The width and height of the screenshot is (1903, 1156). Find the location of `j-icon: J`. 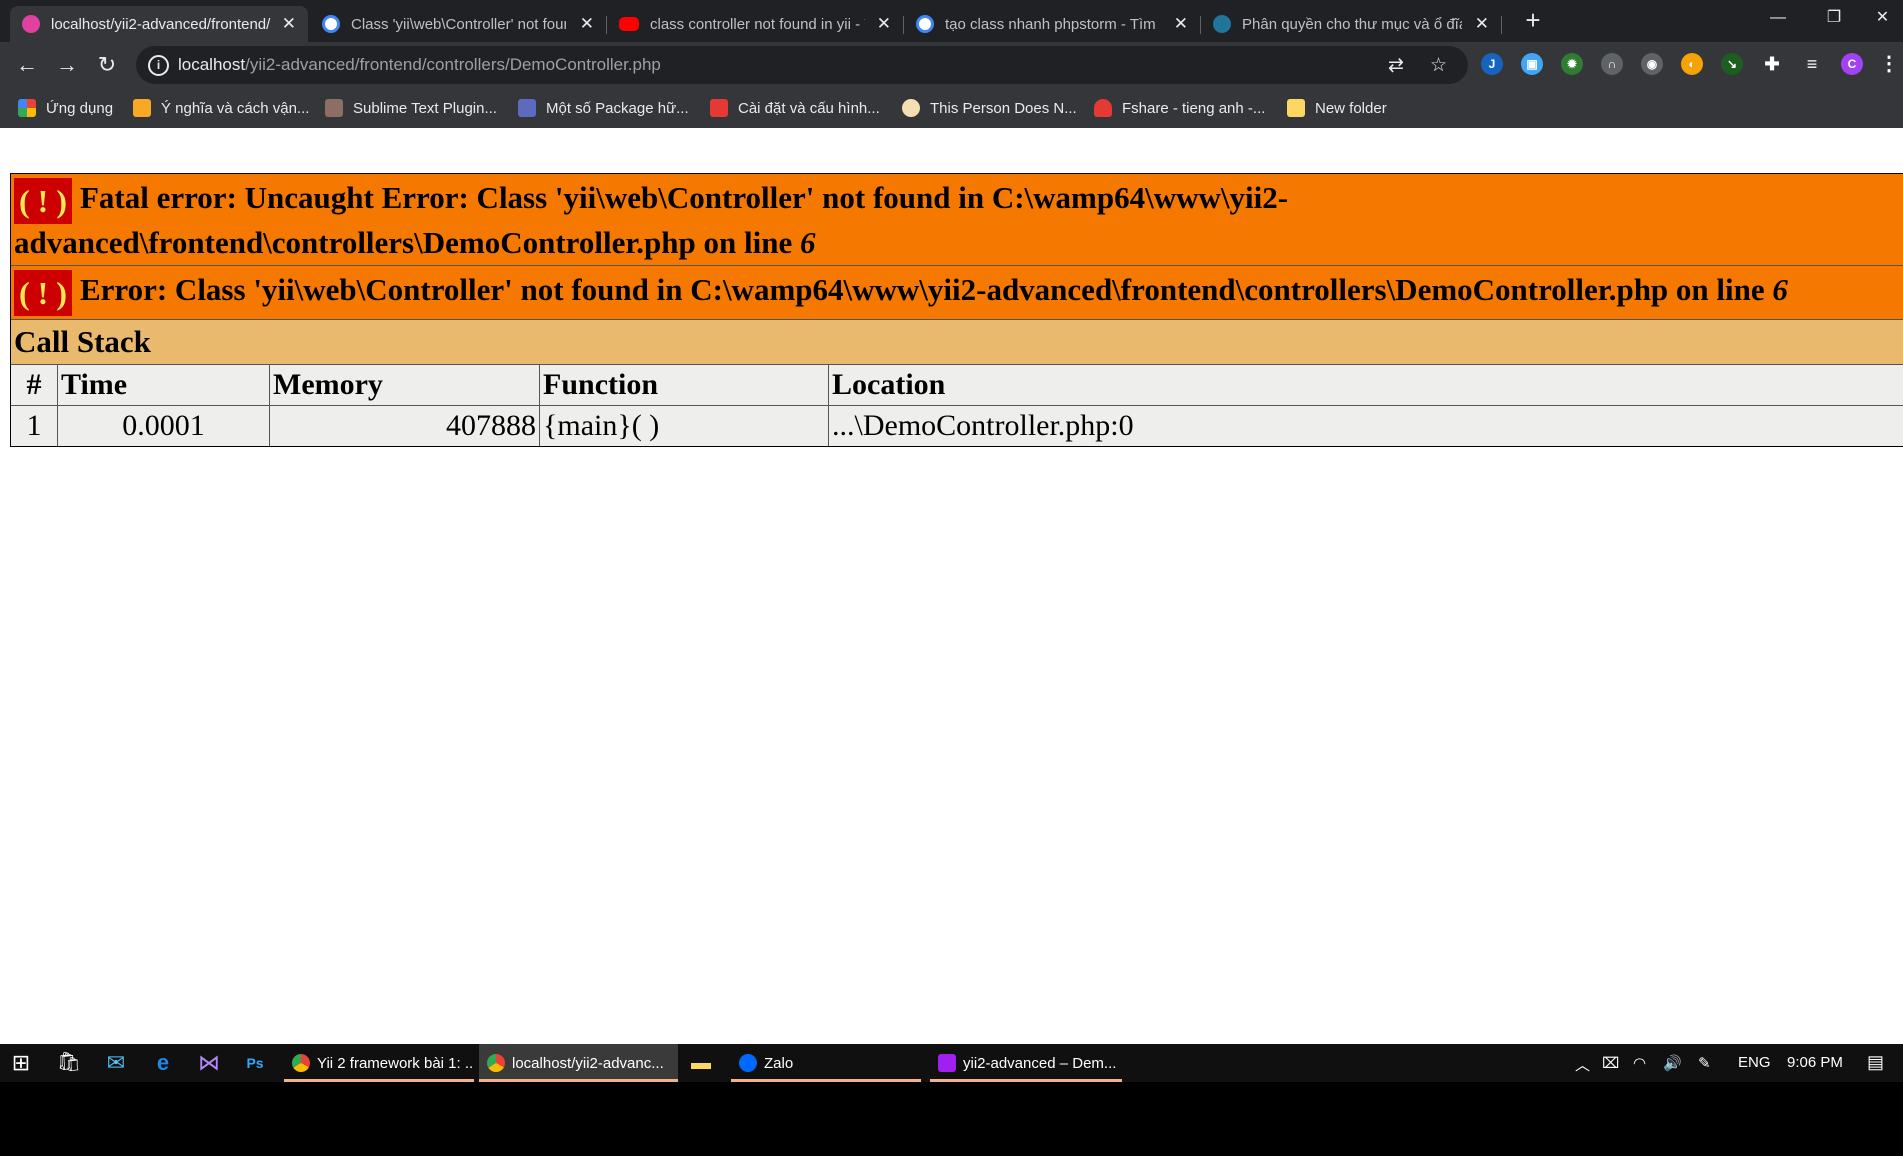

j-icon: J is located at coordinates (1492, 64).